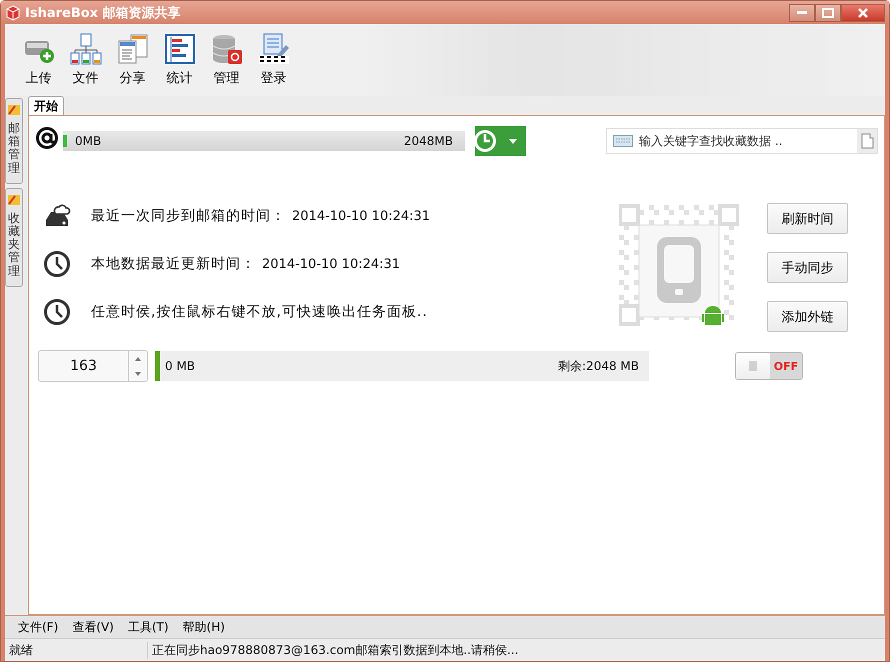 The height and width of the screenshot is (662, 890). What do you see at coordinates (38, 60) in the screenshot?
I see `toolbar-button: 上传` at bounding box center [38, 60].